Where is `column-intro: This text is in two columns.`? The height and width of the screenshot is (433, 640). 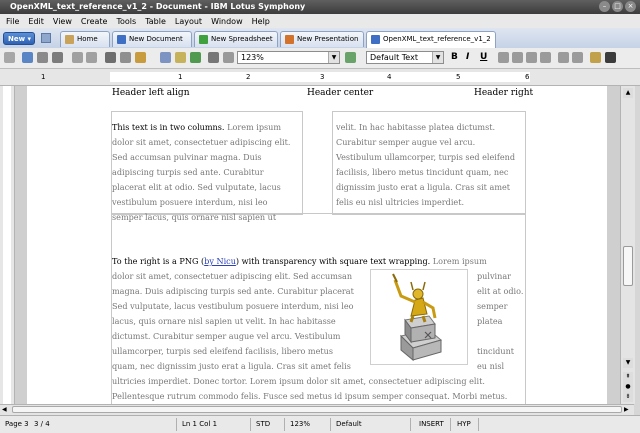 column-intro: This text is in two columns. is located at coordinates (168, 127).